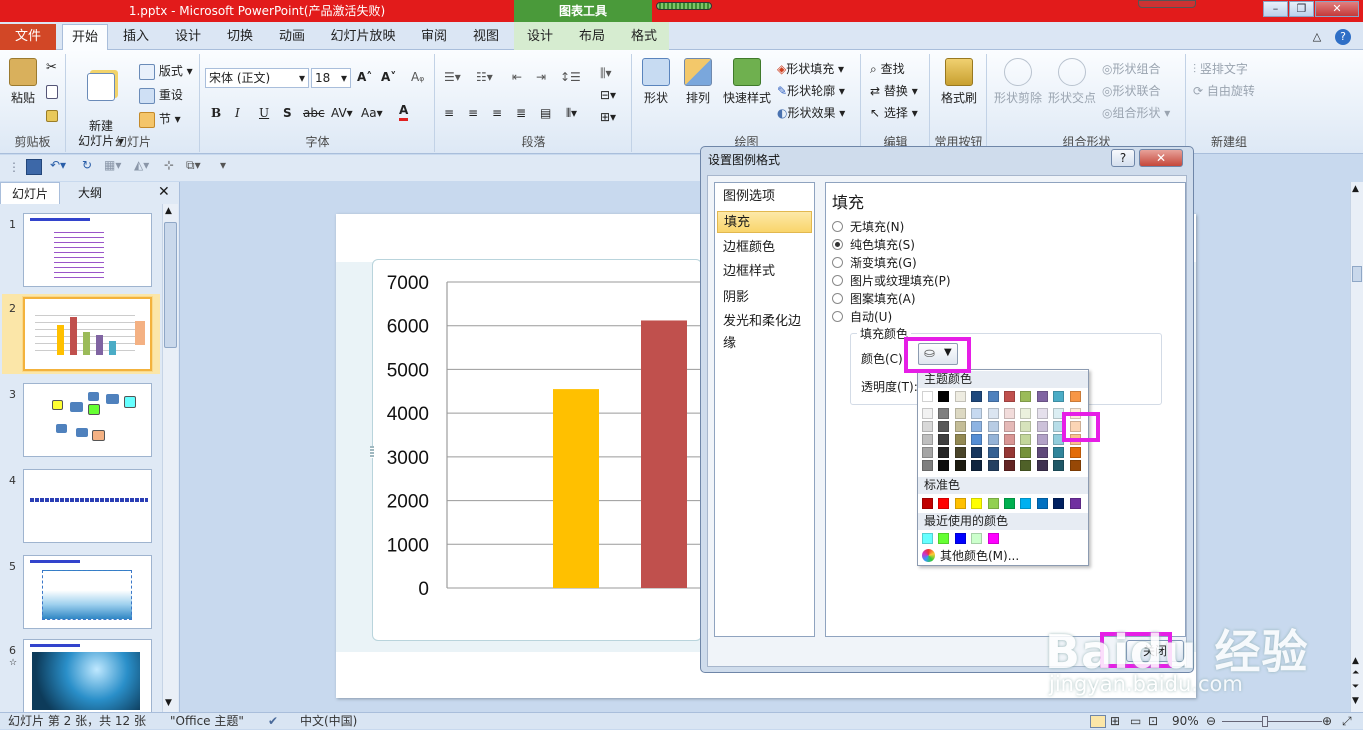 This screenshot has width=1363, height=730. What do you see at coordinates (1098, 721) in the screenshot?
I see `normal-view-icon` at bounding box center [1098, 721].